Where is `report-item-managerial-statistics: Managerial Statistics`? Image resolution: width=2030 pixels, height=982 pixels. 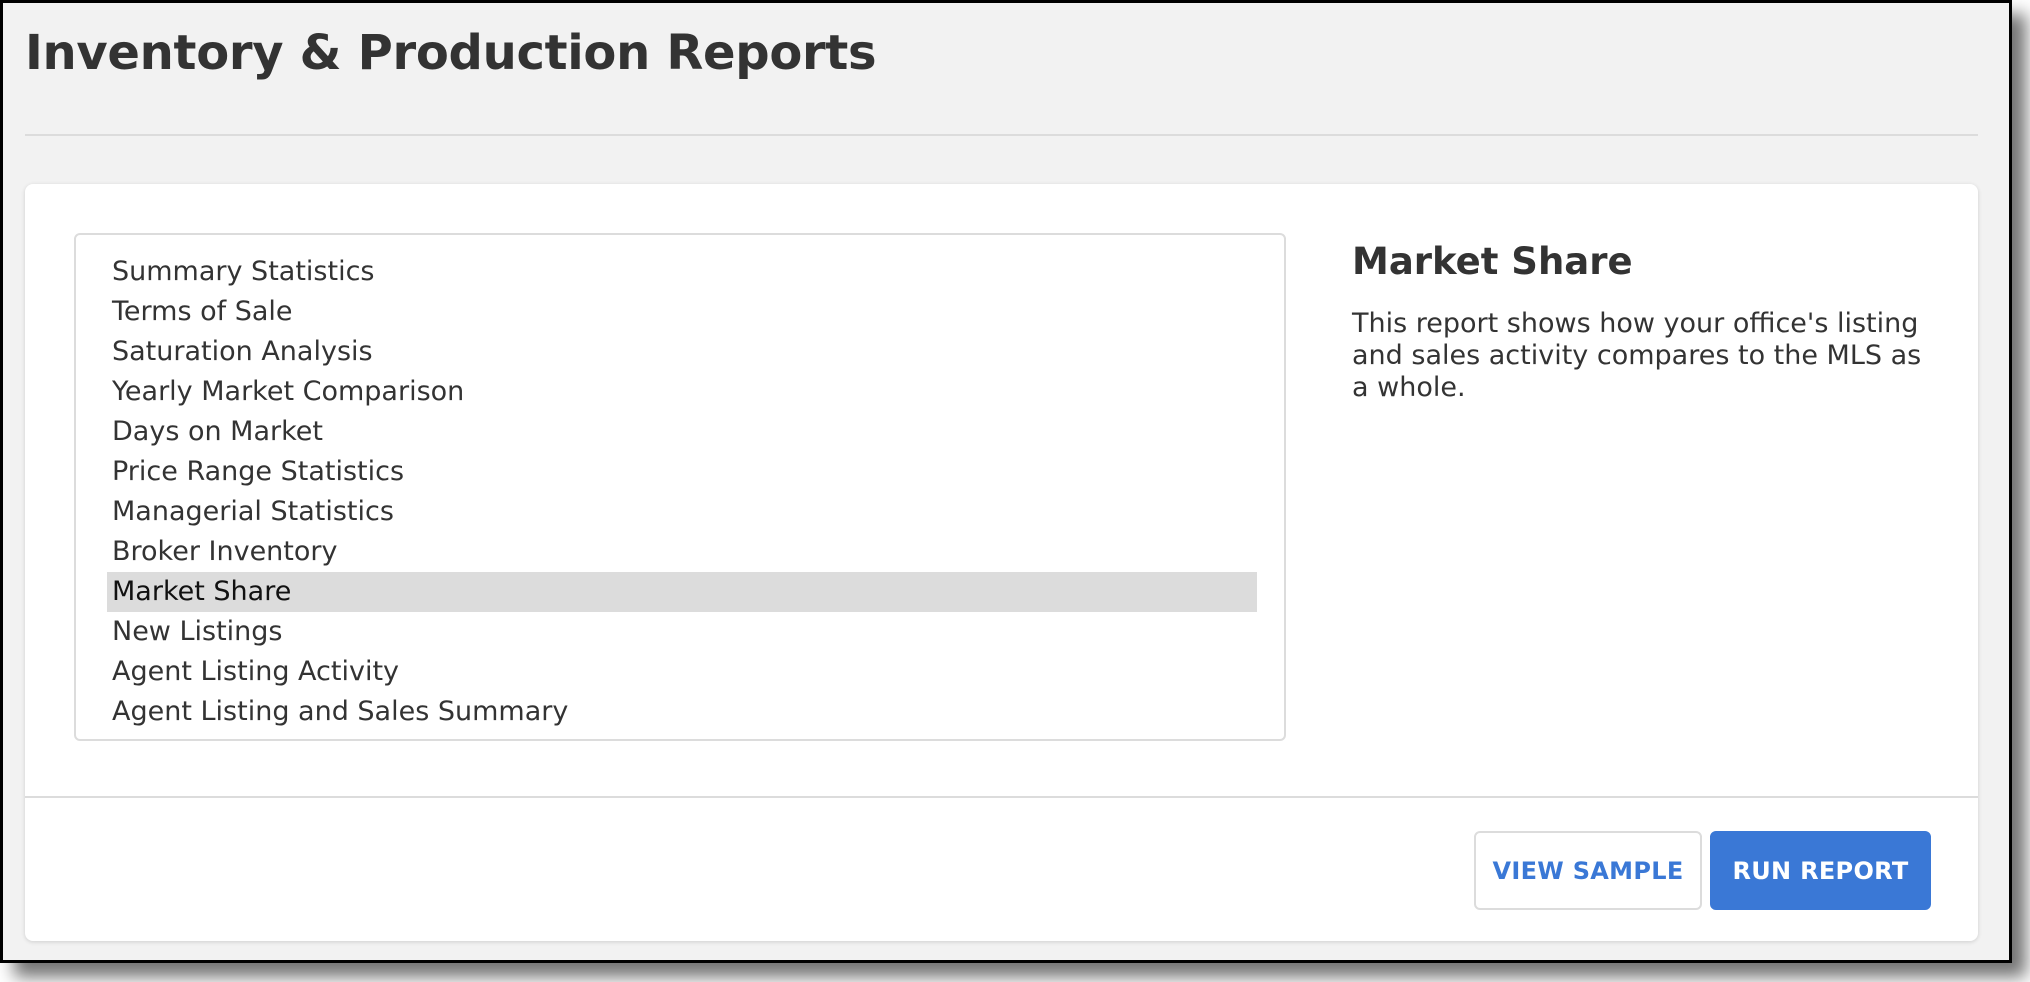 report-item-managerial-statistics: Managerial Statistics is located at coordinates (682, 512).